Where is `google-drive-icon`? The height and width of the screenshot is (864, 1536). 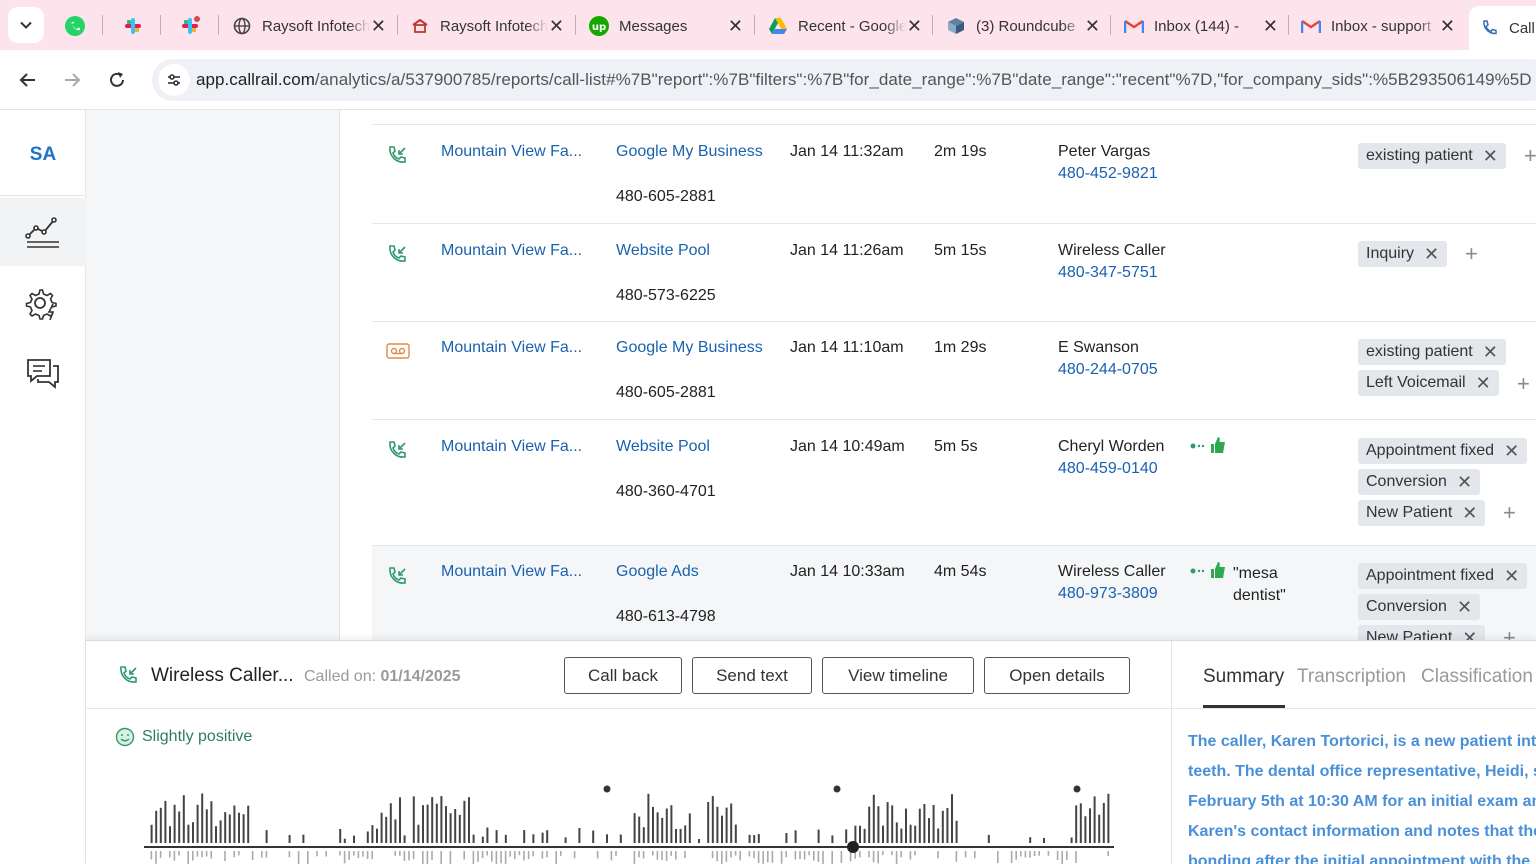 google-drive-icon is located at coordinates (778, 26).